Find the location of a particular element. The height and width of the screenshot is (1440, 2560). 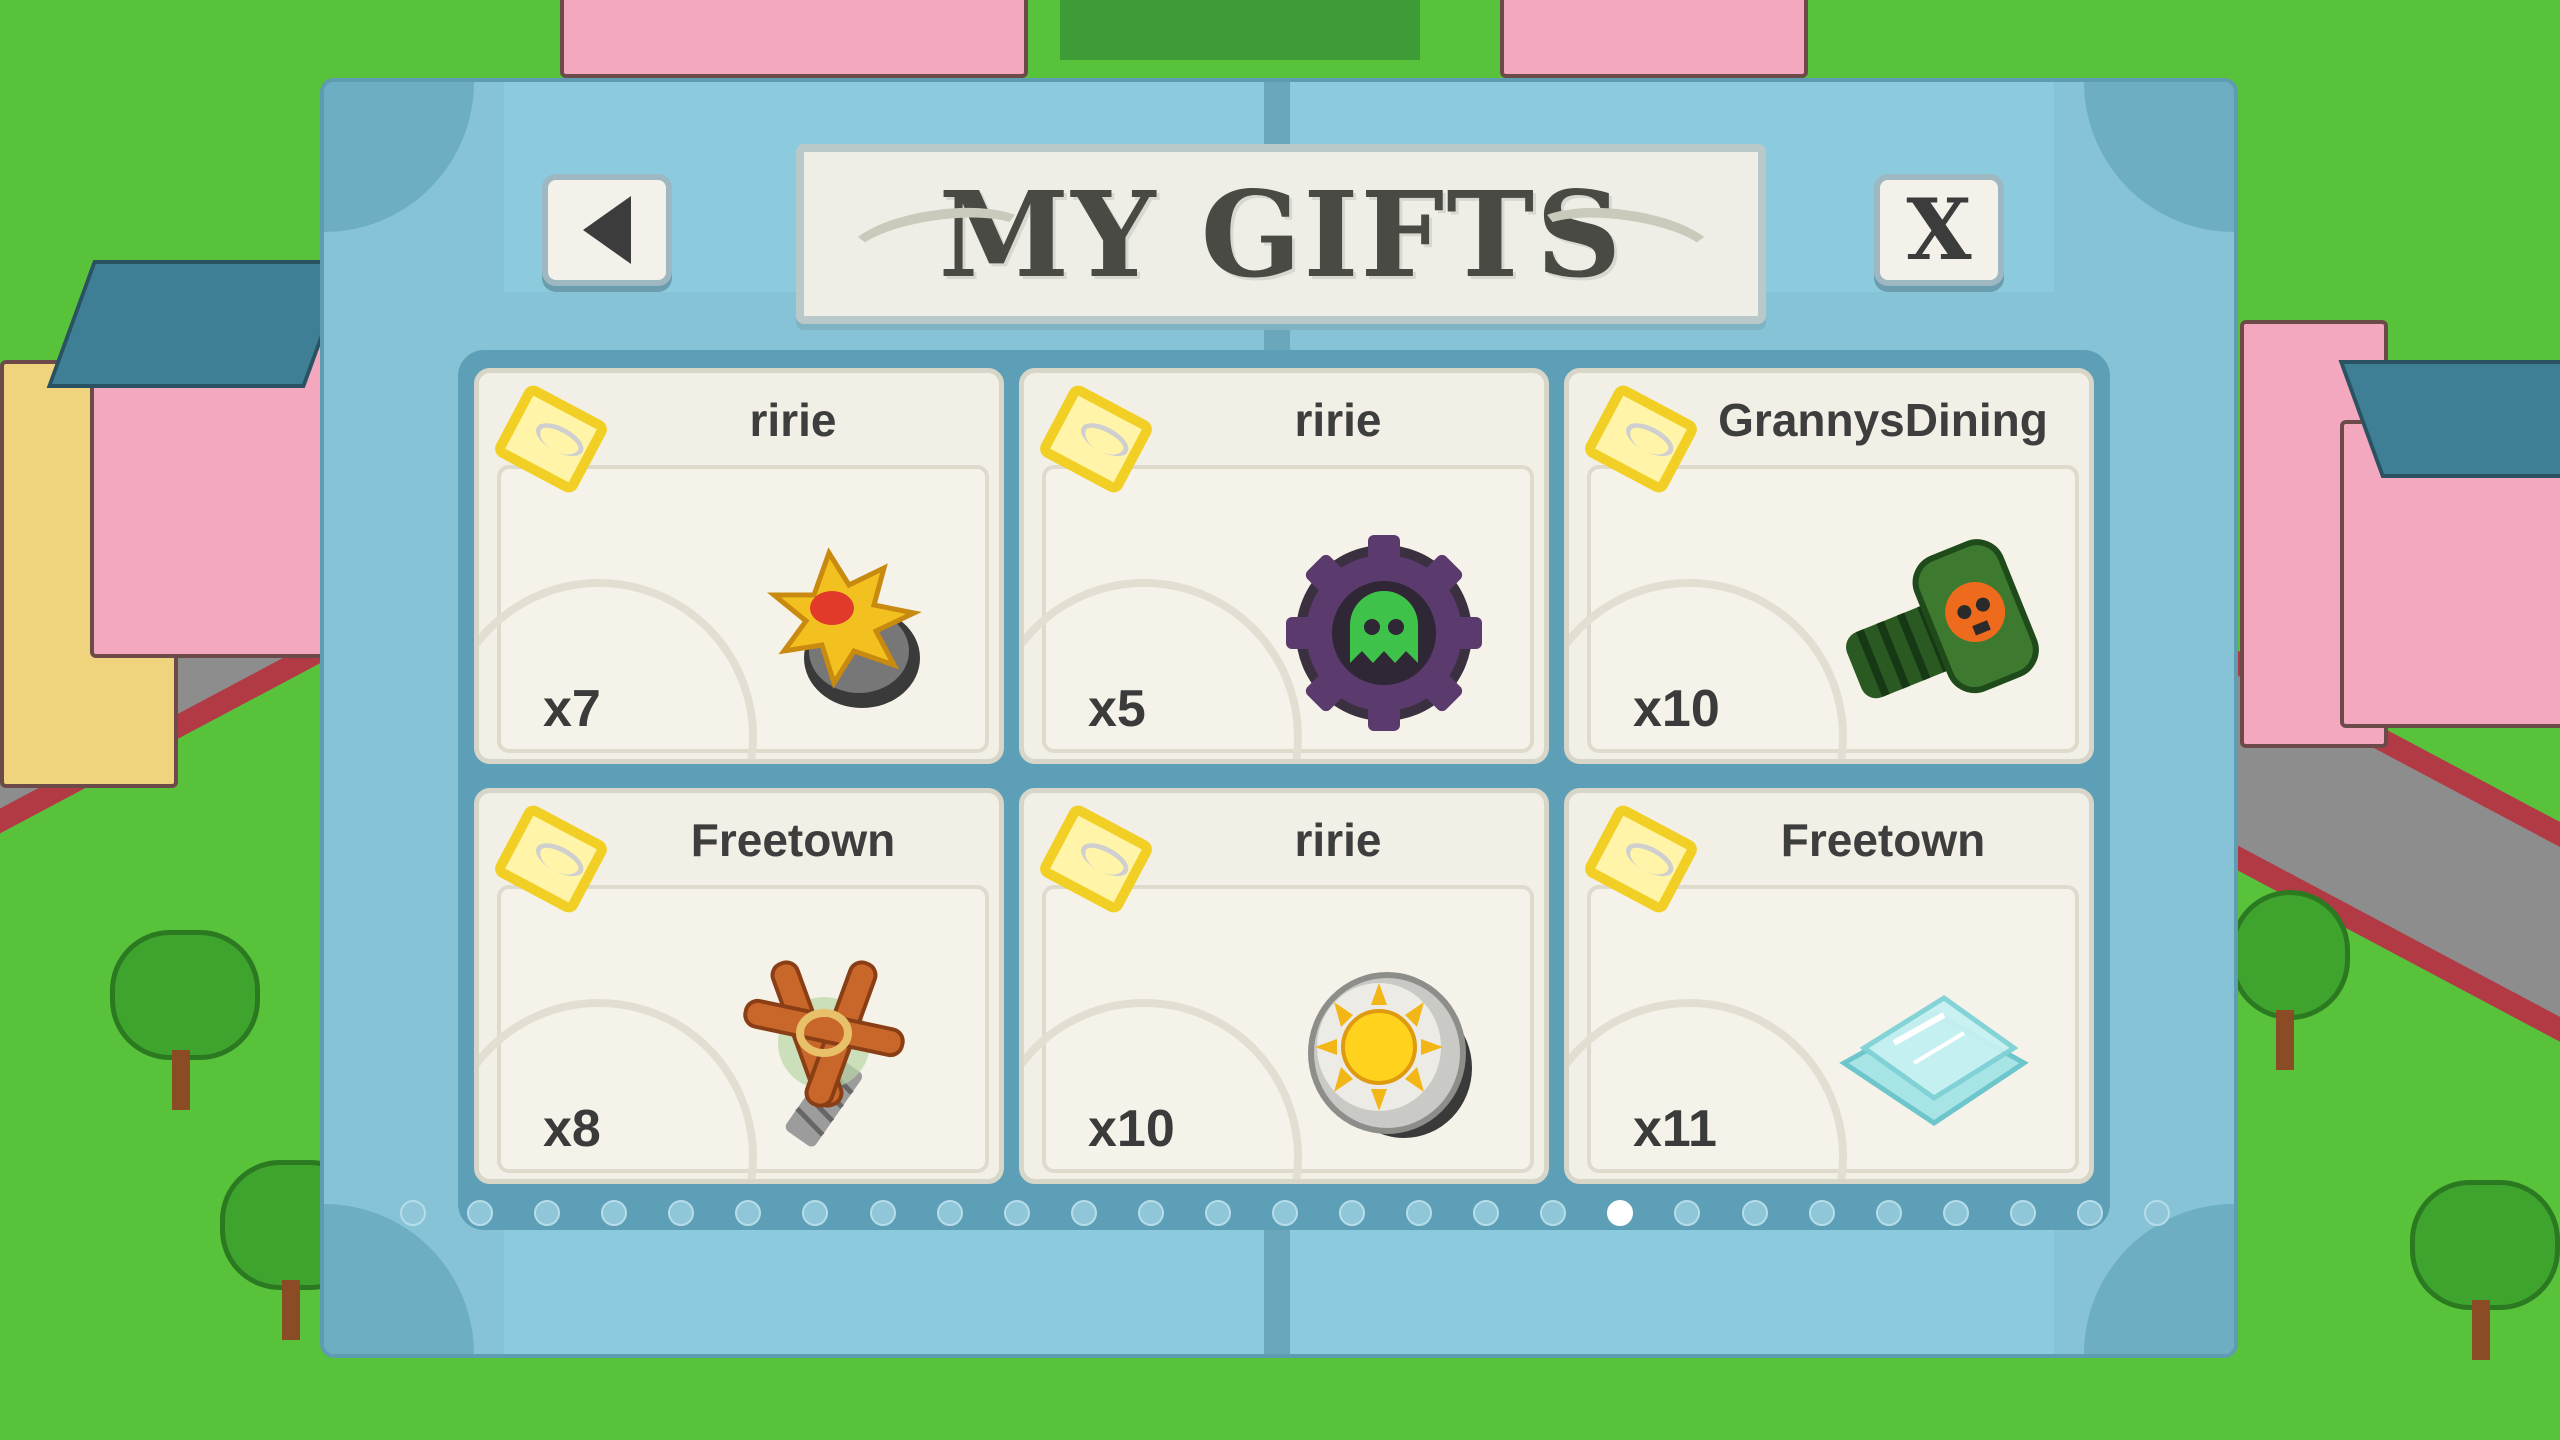

back-button is located at coordinates (607, 230).